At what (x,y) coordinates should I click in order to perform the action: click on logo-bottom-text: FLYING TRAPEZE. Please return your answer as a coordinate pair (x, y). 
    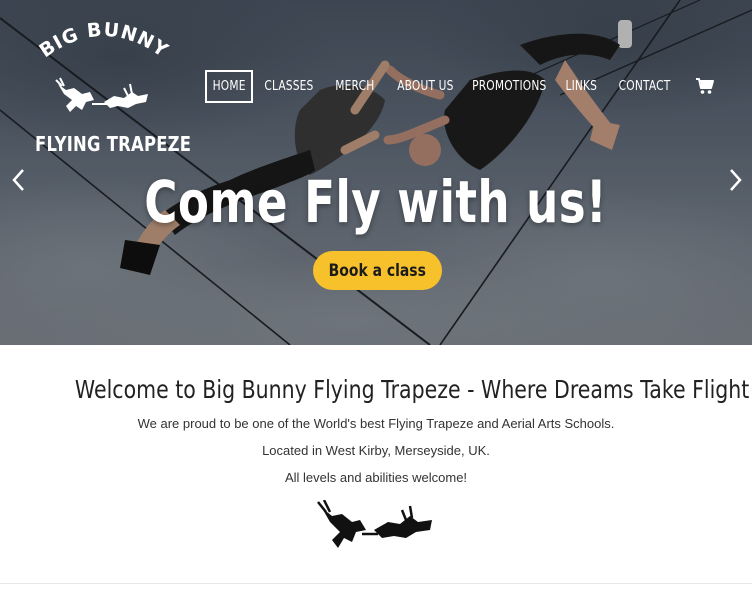
    Looking at the image, I should click on (113, 144).